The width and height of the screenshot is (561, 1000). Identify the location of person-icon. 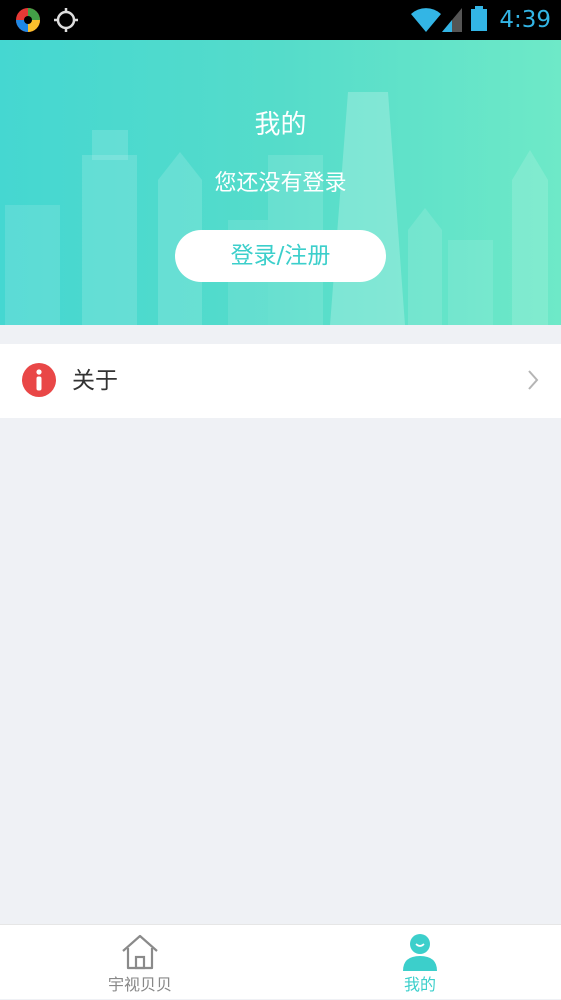
(420, 952).